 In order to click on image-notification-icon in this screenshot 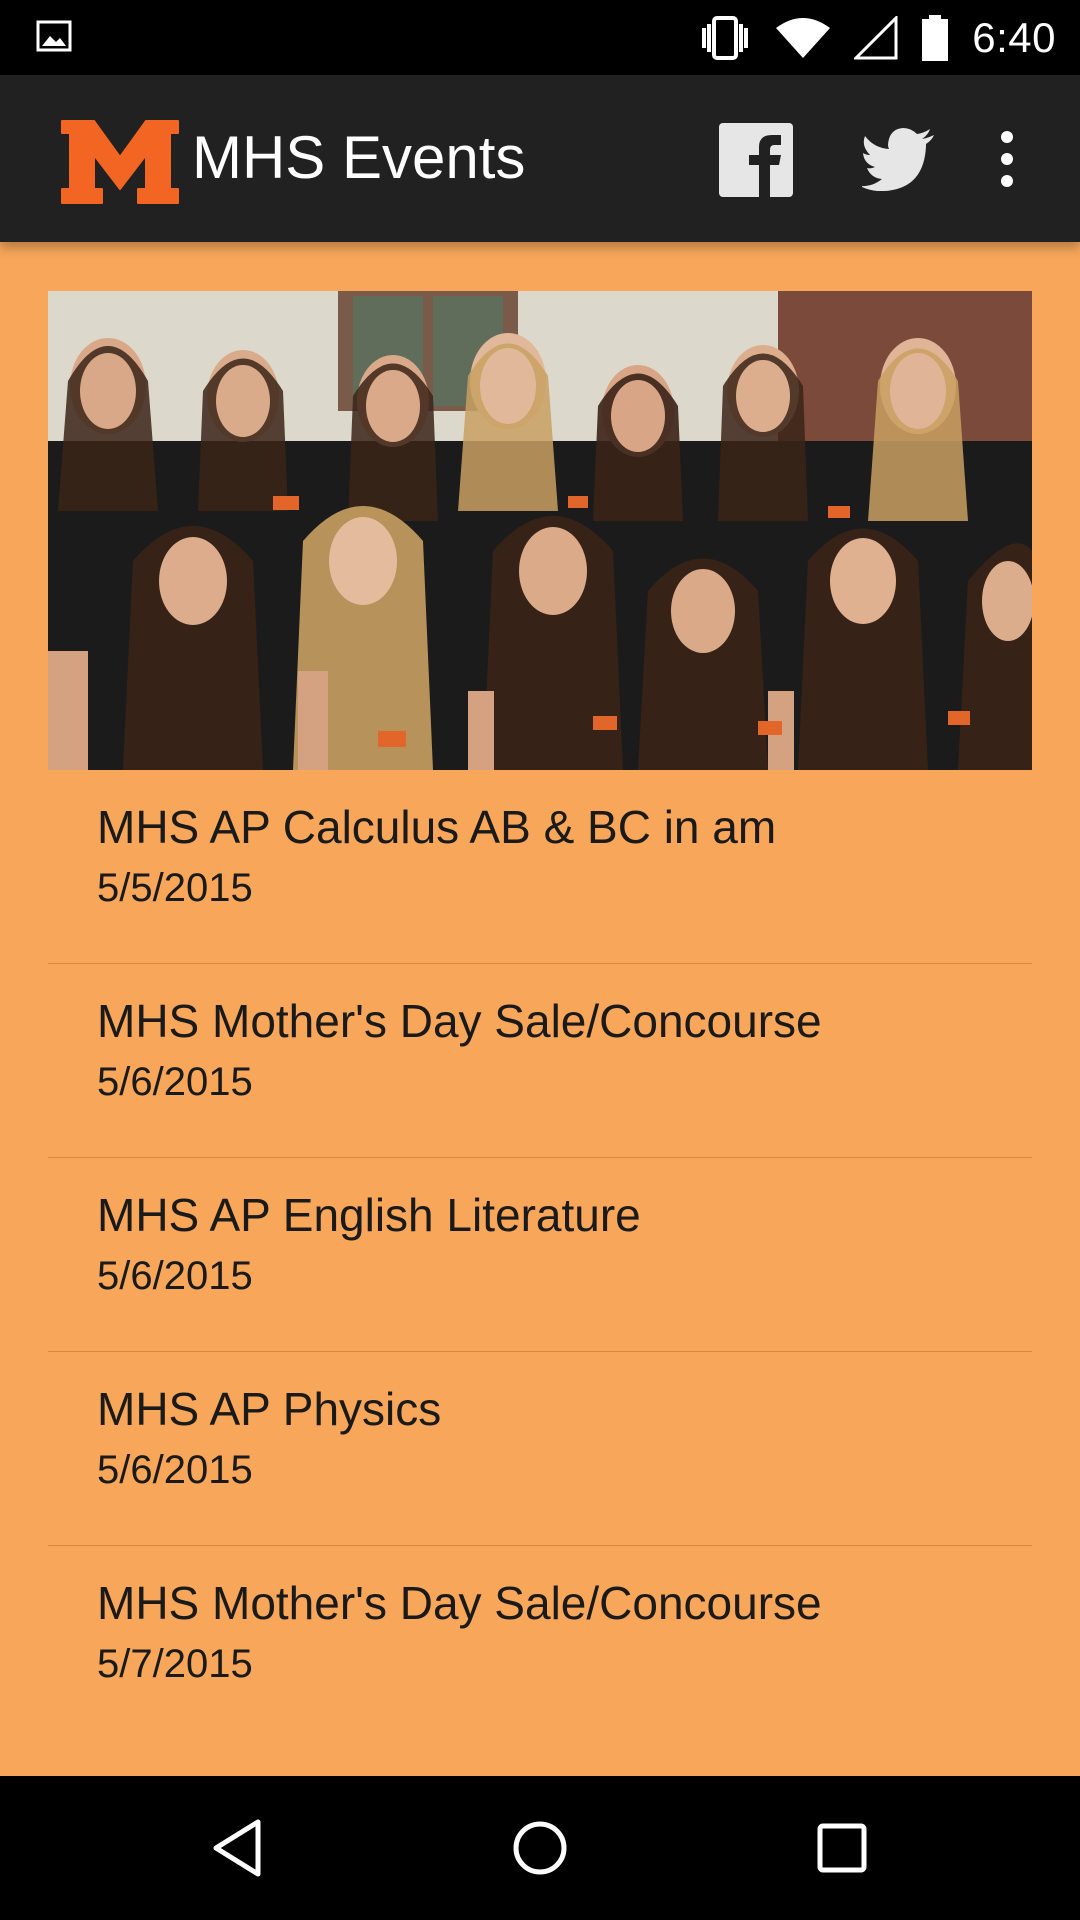, I will do `click(54, 36)`.